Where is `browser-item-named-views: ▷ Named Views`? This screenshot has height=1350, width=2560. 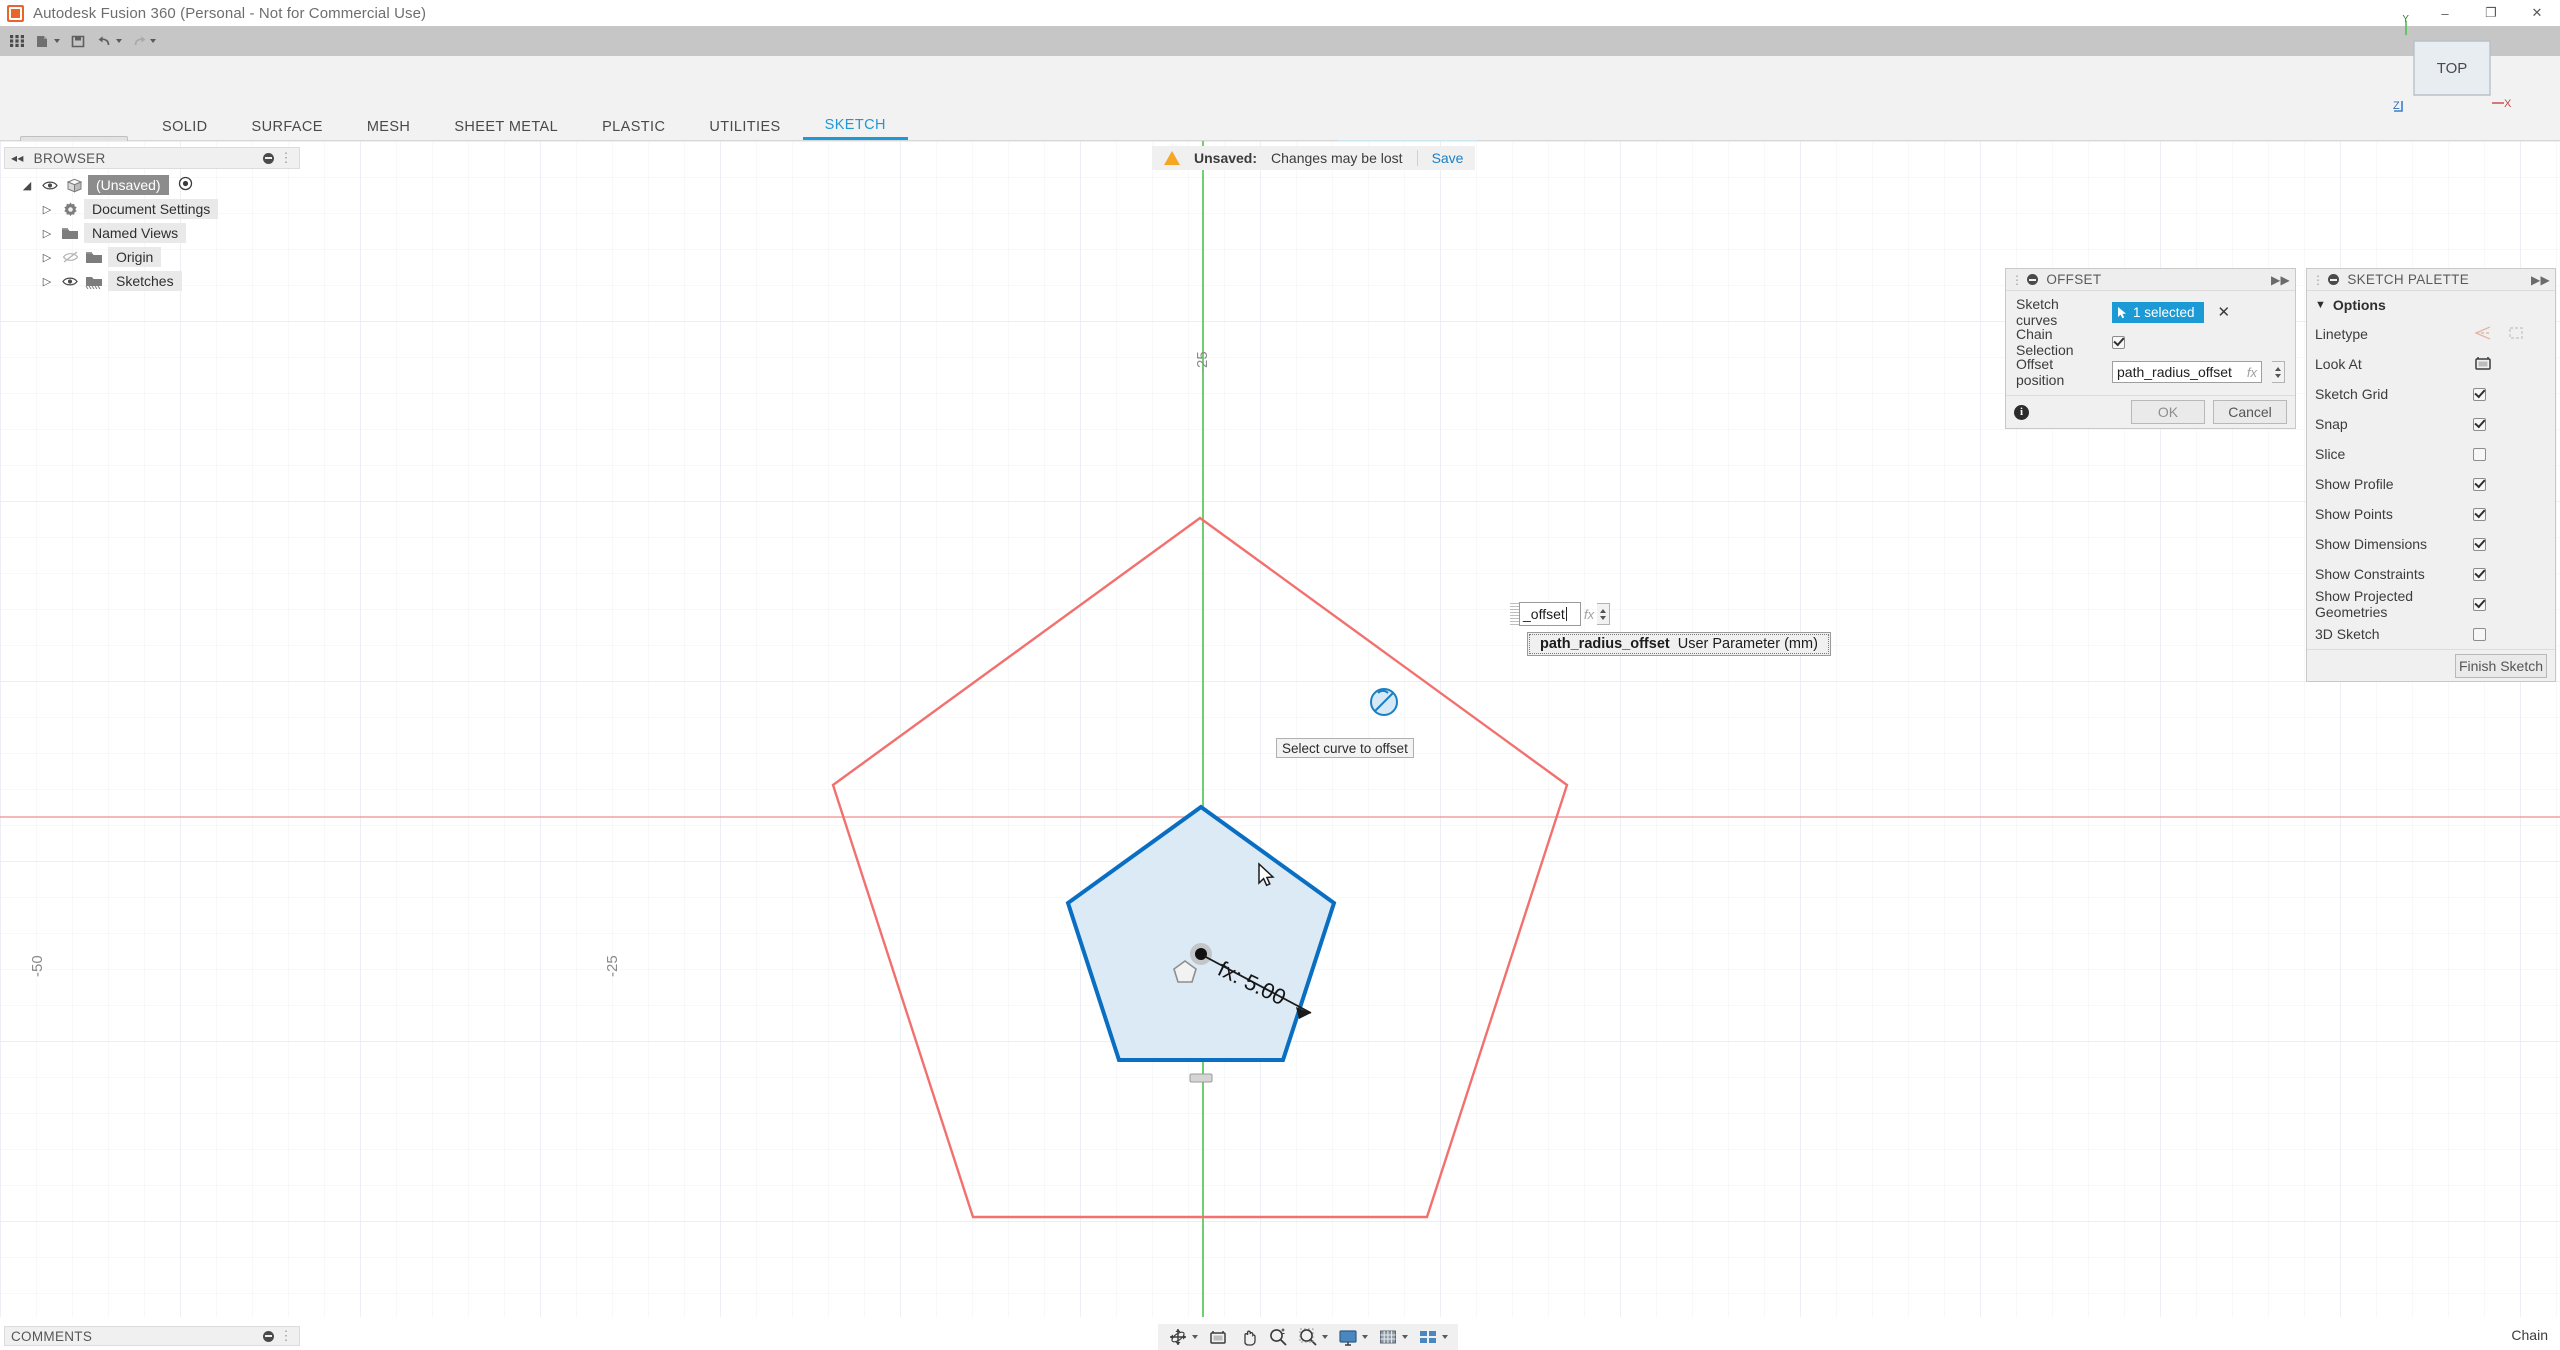
browser-item-named-views: ▷ Named Views is located at coordinates (152, 233).